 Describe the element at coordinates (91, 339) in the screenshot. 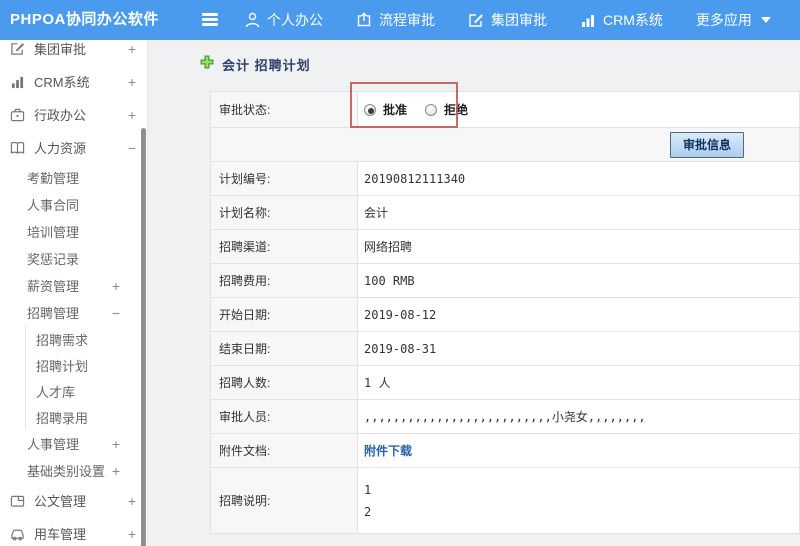

I see `sidebar-item-recruitment-demand: 招聘需求` at that location.